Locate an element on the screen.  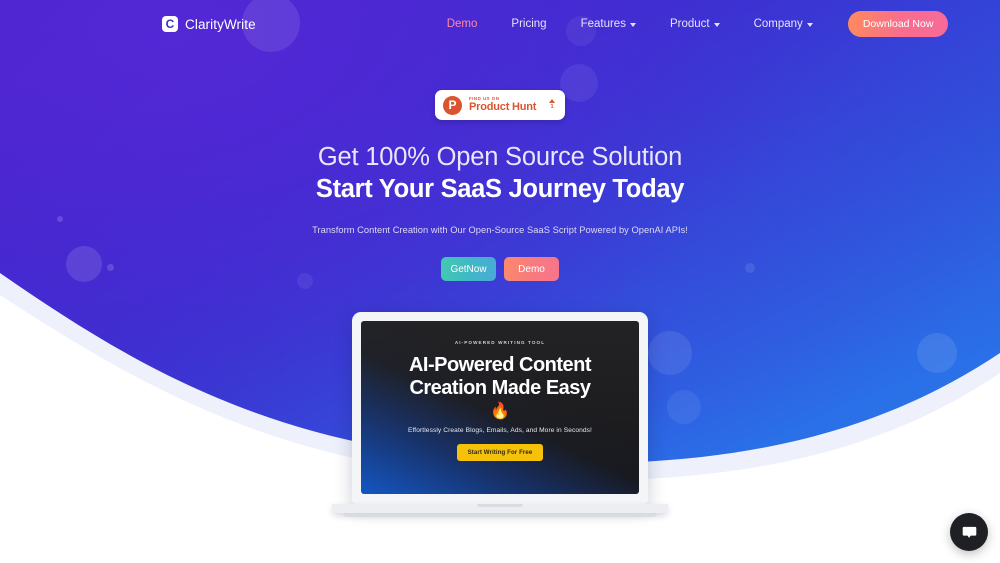
download-now-button: Download Now is located at coordinates (898, 24).